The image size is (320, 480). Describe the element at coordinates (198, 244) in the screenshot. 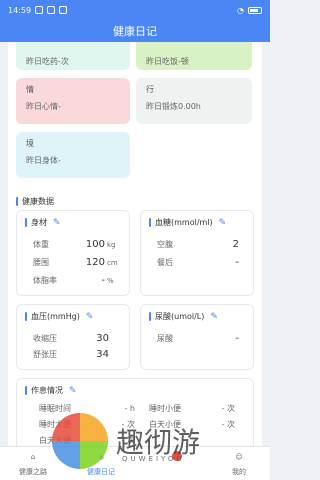

I see `metric-row: 空腹 2` at that location.